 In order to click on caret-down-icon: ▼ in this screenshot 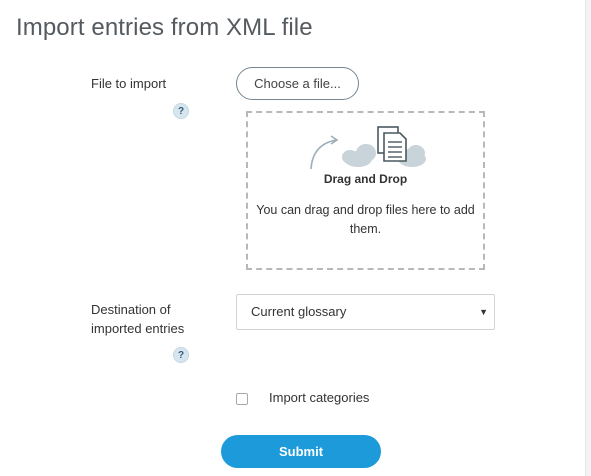, I will do `click(483, 312)`.